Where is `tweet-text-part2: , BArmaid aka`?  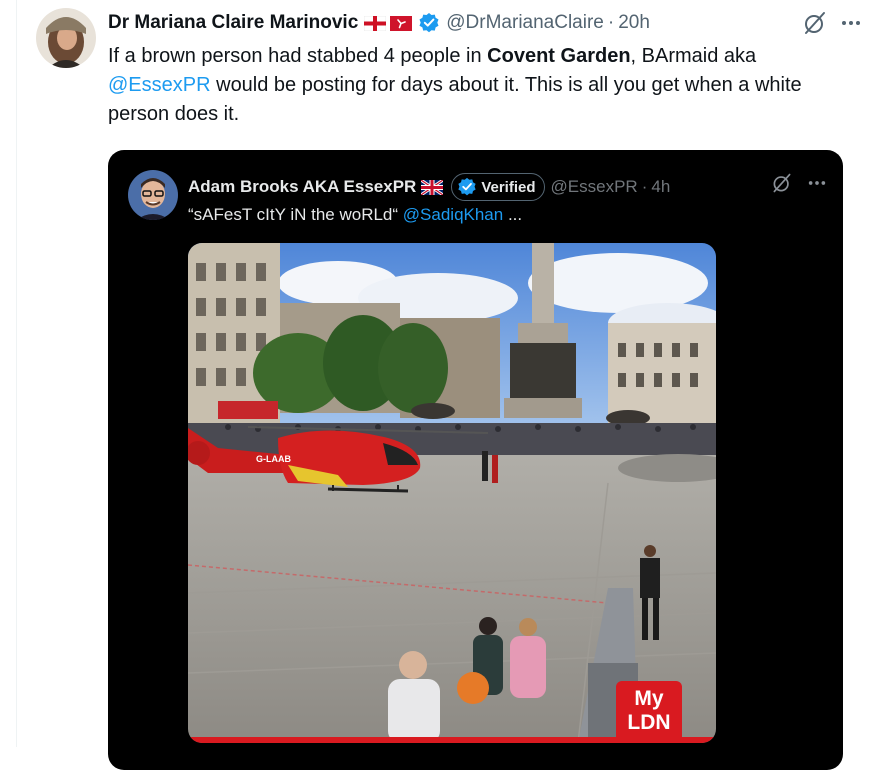 tweet-text-part2: , BArmaid aka is located at coordinates (693, 56).